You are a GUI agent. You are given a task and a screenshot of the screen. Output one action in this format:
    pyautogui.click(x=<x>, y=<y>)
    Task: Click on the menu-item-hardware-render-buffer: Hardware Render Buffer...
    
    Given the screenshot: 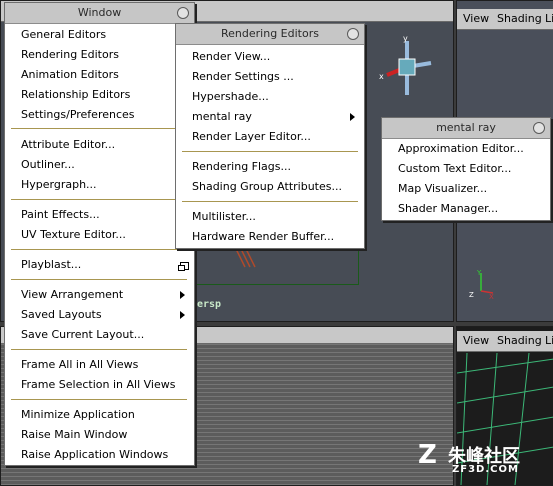 What is the action you would take?
    pyautogui.click(x=263, y=236)
    